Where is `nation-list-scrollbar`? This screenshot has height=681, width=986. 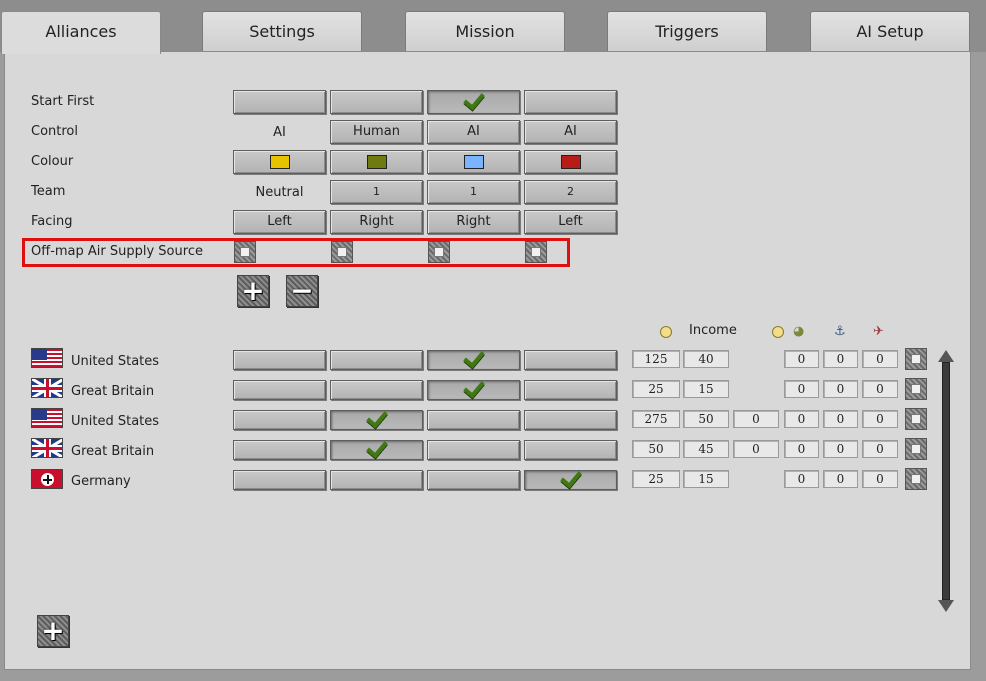 nation-list-scrollbar is located at coordinates (946, 481).